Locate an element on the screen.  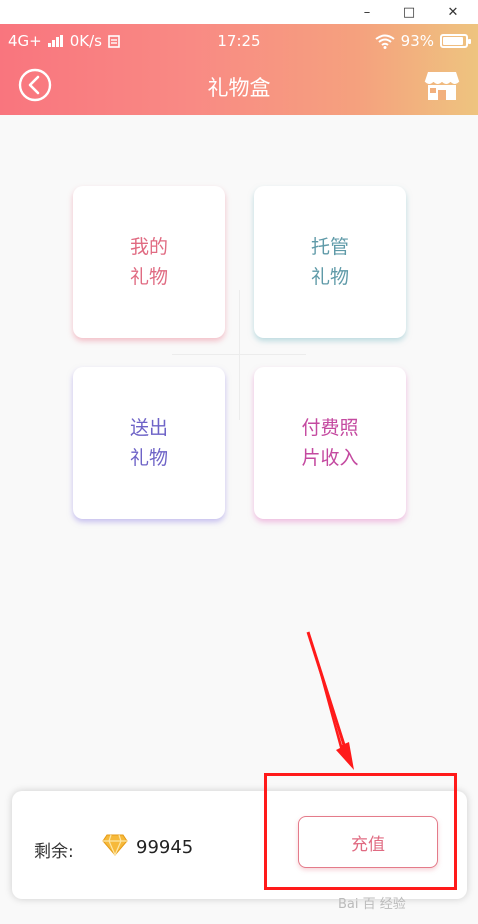
maximize-button: □ is located at coordinates (409, 12).